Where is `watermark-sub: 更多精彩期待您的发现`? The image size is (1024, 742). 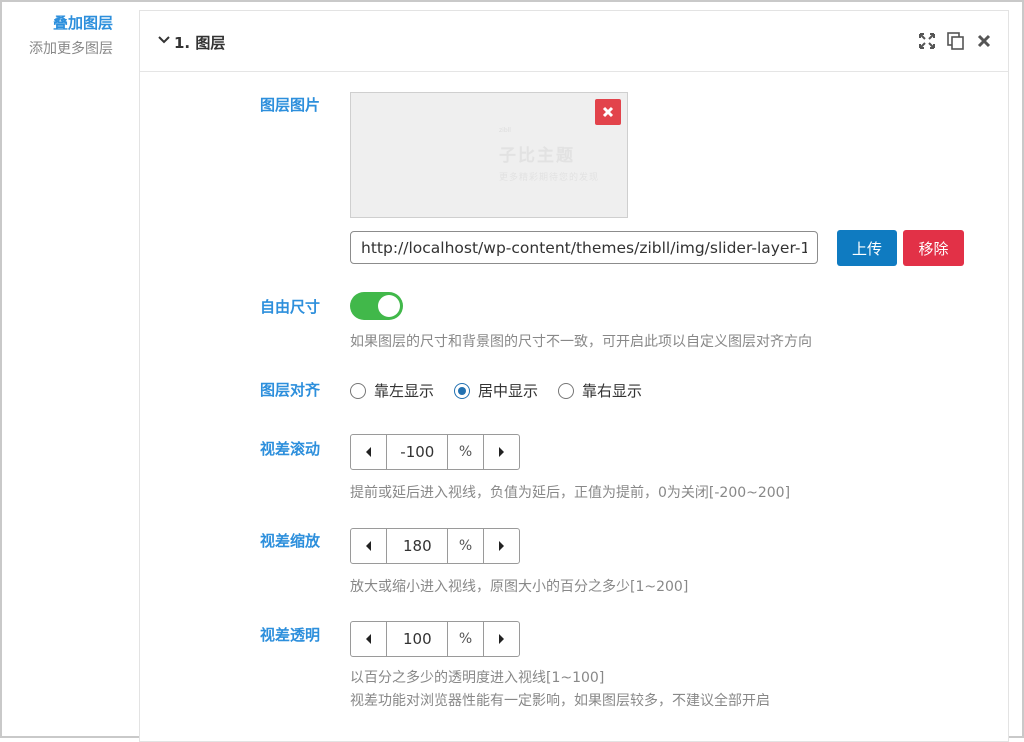 watermark-sub: 更多精彩期待您的发现 is located at coordinates (549, 178).